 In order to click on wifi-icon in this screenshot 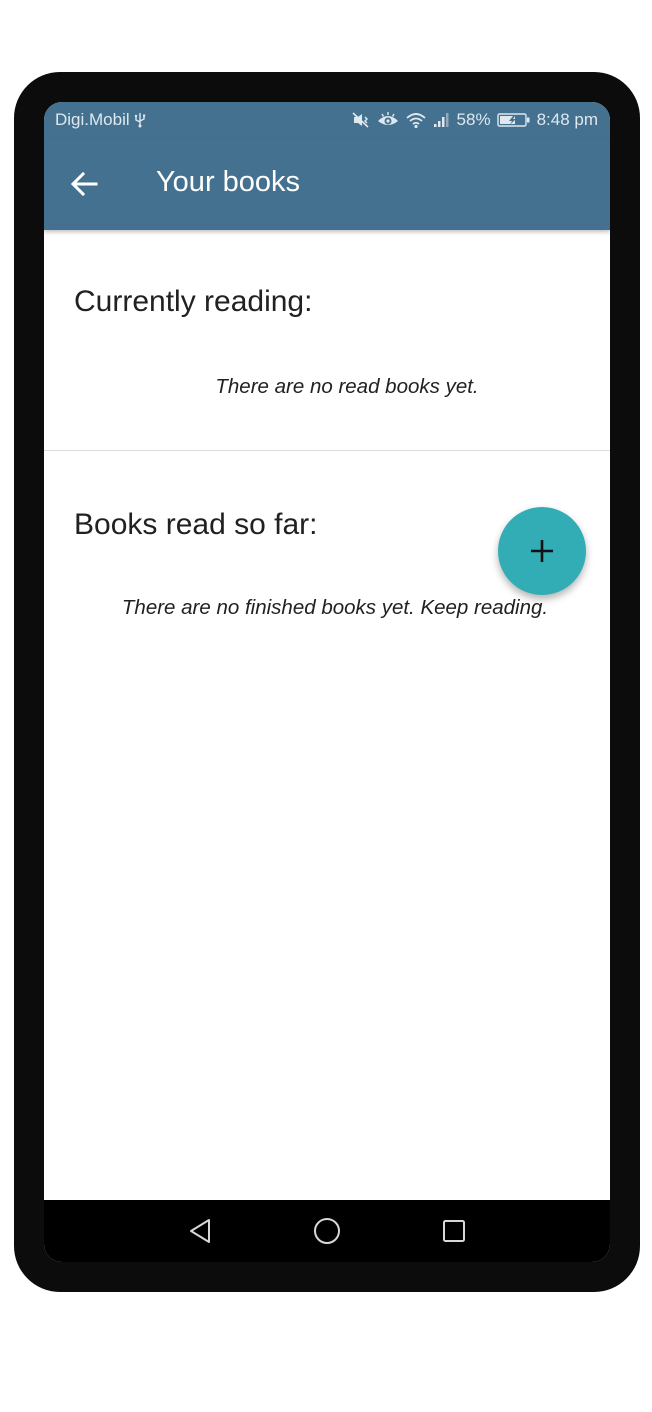, I will do `click(416, 120)`.